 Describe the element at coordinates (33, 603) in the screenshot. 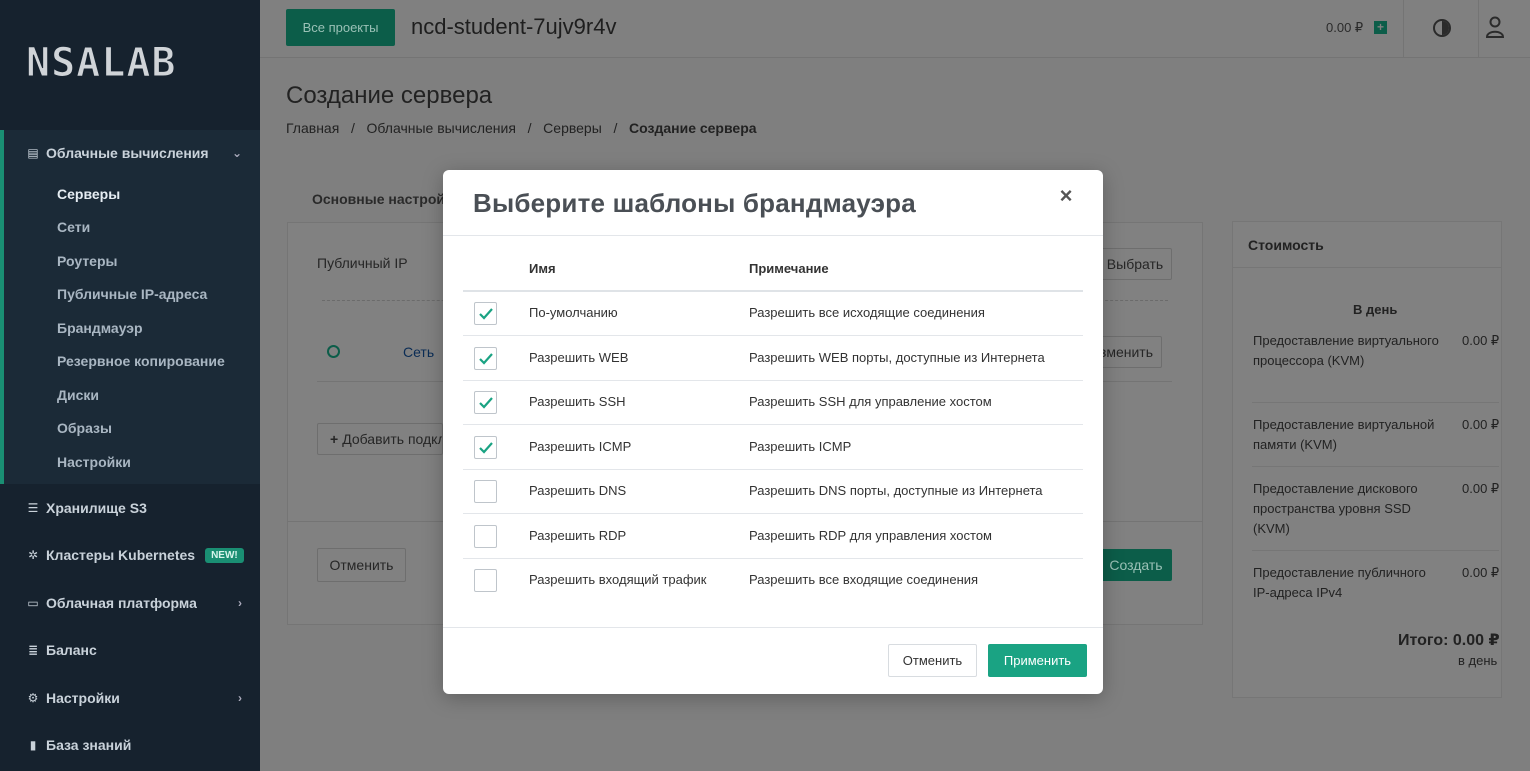

I see `monitor-icon: ▭` at that location.